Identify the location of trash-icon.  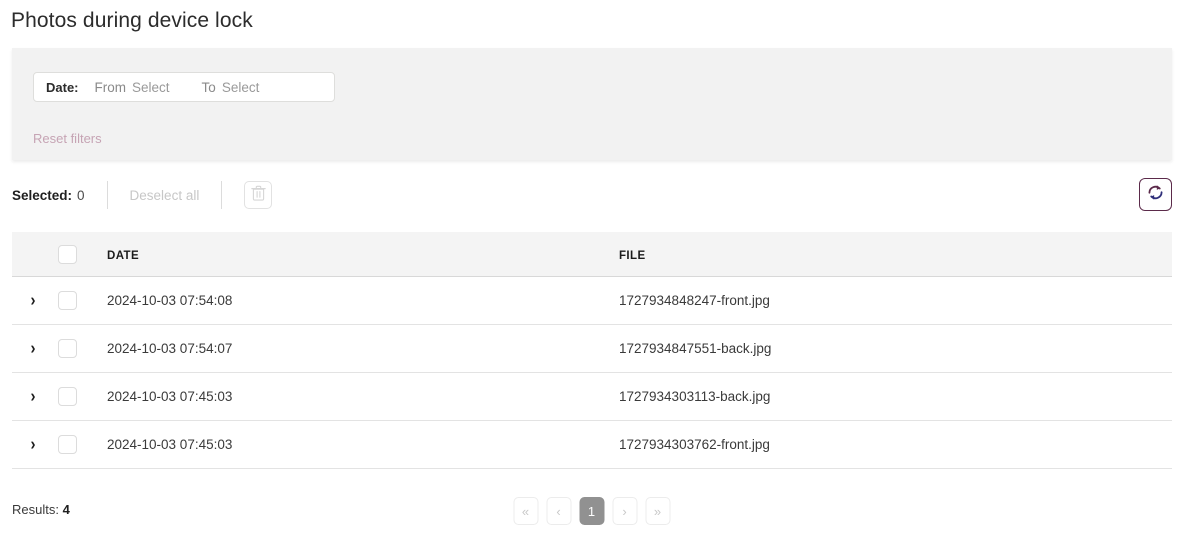
(258, 195).